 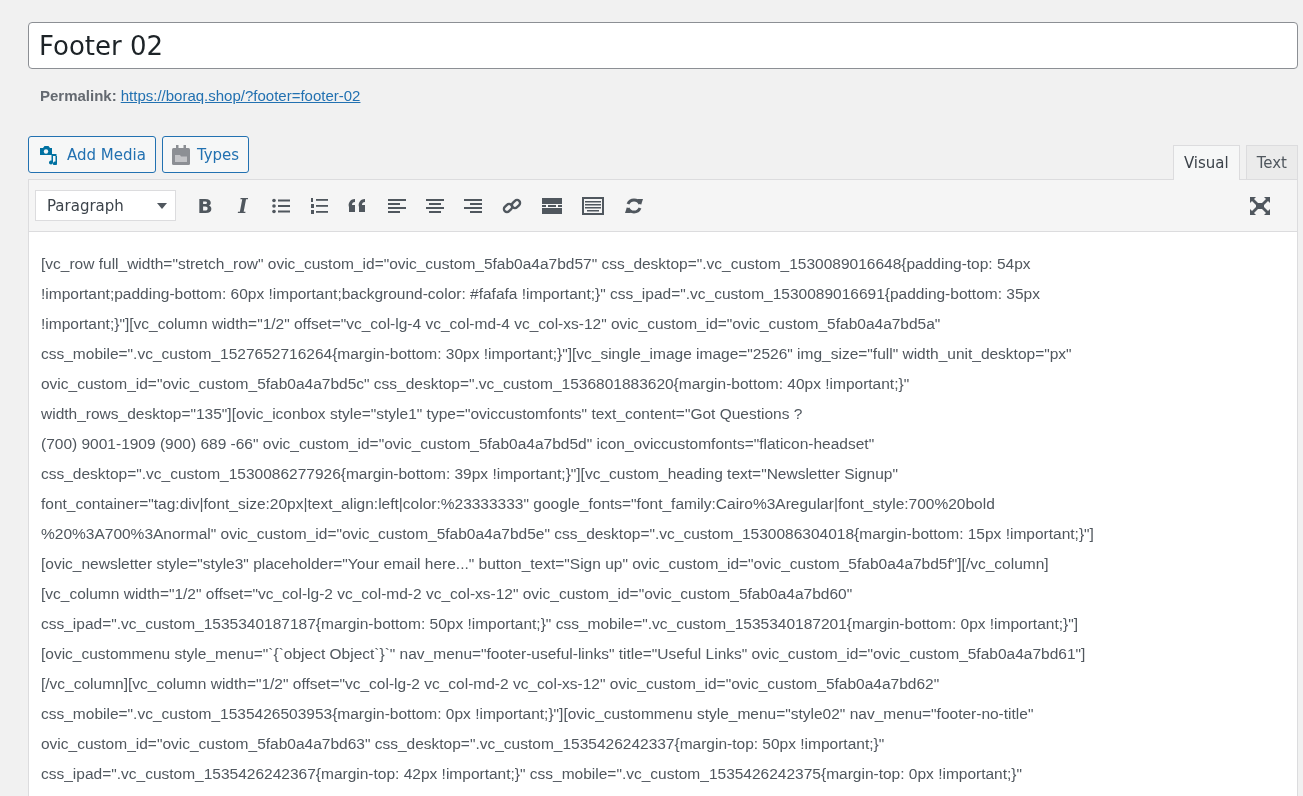 What do you see at coordinates (475, 384) in the screenshot?
I see `shortcode-line: ovic_custom_id="ovic_custom_5fab0a4a7bd5c" css_desktop=".vc_custom_1536801883620{margin-bottom: 40px !important;}"` at bounding box center [475, 384].